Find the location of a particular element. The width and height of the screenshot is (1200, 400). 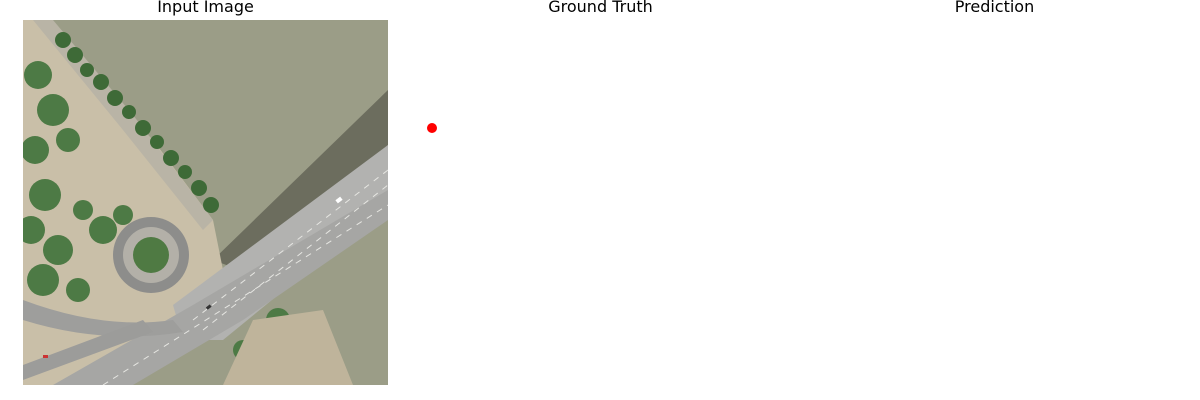

ground-truth-canvas is located at coordinates (432, 128).